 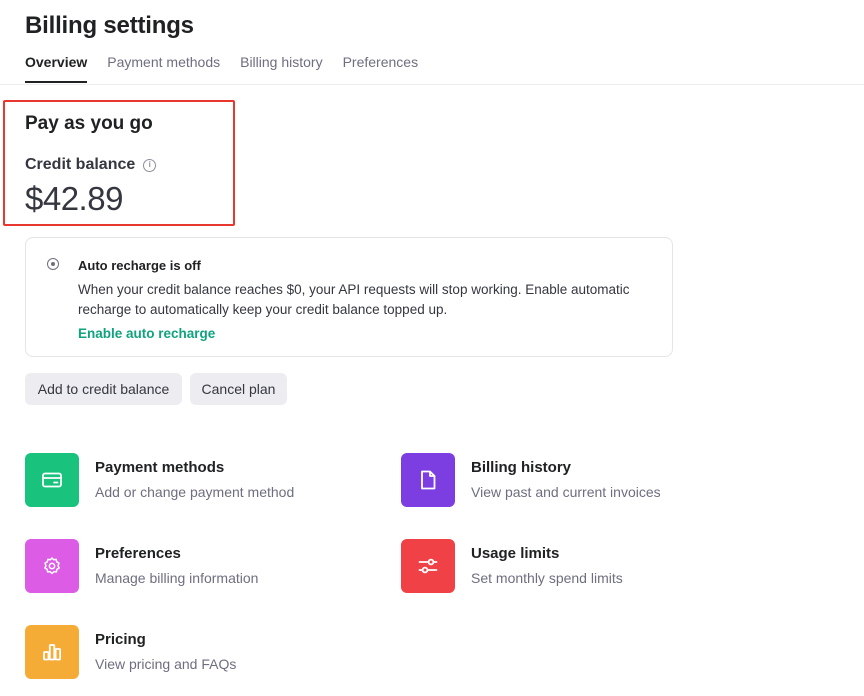 I want to click on tabs-divider, so click(x=432, y=84).